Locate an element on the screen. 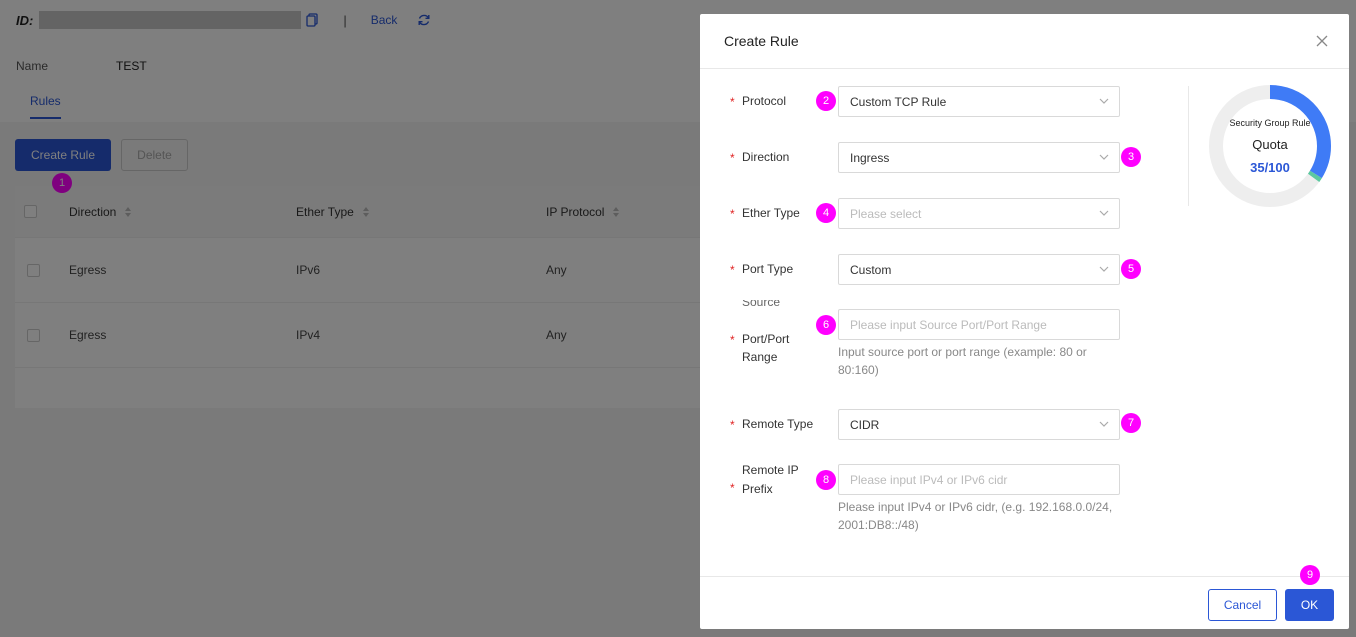 Image resolution: width=1356 pixels, height=637 pixels. direction-select: Ingress is located at coordinates (979, 157).